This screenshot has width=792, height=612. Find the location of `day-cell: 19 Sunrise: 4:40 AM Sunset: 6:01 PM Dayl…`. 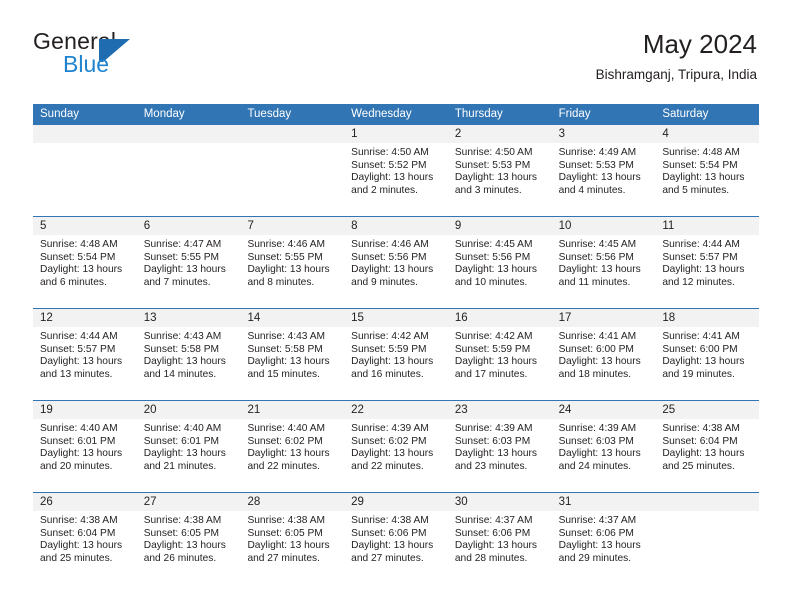

day-cell: 19 Sunrise: 4:40 AM Sunset: 6:01 PM Dayl… is located at coordinates (85, 446).